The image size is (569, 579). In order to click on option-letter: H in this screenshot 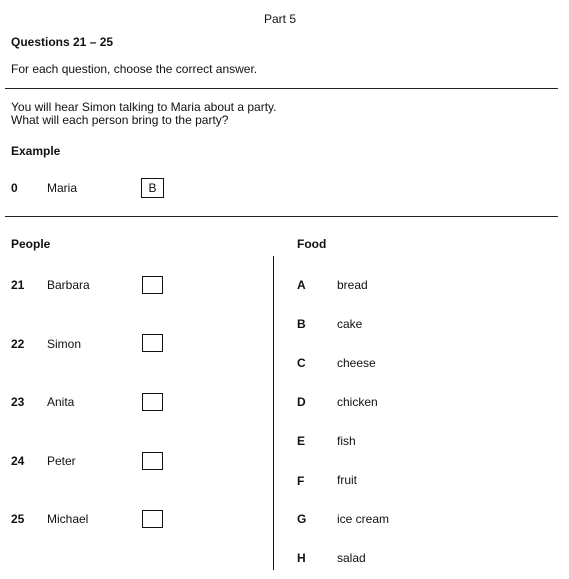, I will do `click(301, 558)`.